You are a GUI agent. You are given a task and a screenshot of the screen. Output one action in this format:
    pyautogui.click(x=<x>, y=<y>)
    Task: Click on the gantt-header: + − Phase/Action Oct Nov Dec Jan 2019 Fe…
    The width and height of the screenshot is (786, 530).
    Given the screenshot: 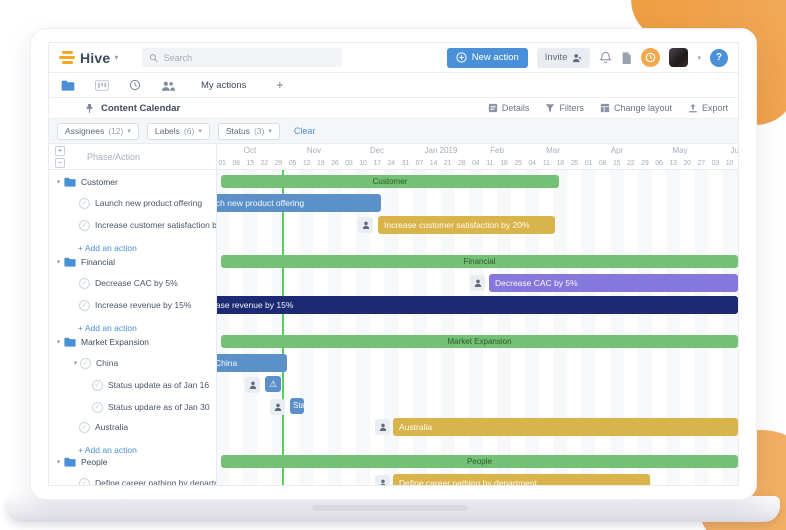 What is the action you would take?
    pyautogui.click(x=393, y=157)
    